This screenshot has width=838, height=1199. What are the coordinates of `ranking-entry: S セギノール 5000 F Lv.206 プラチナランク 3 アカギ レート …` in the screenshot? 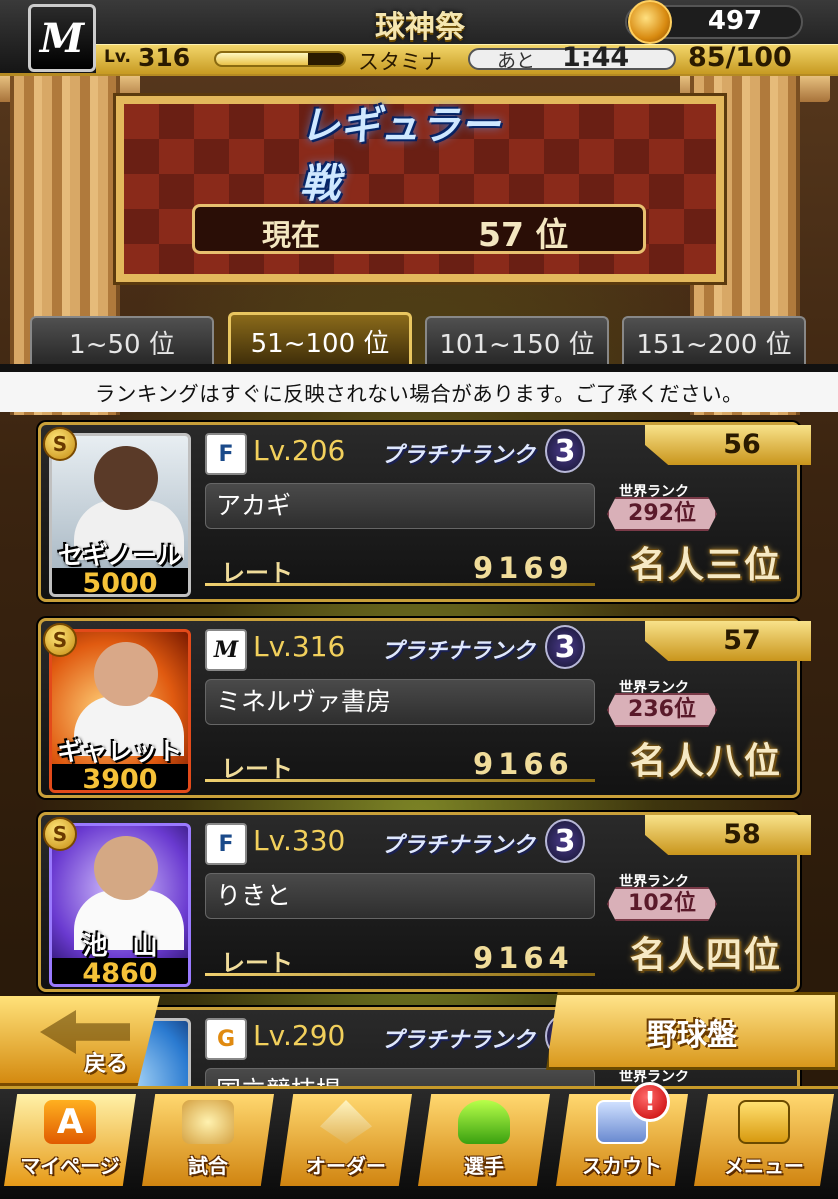 It's located at (424, 512).